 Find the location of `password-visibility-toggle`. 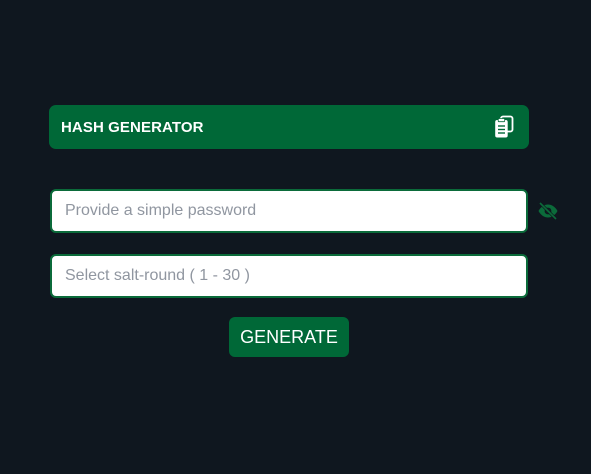

password-visibility-toggle is located at coordinates (548, 211).